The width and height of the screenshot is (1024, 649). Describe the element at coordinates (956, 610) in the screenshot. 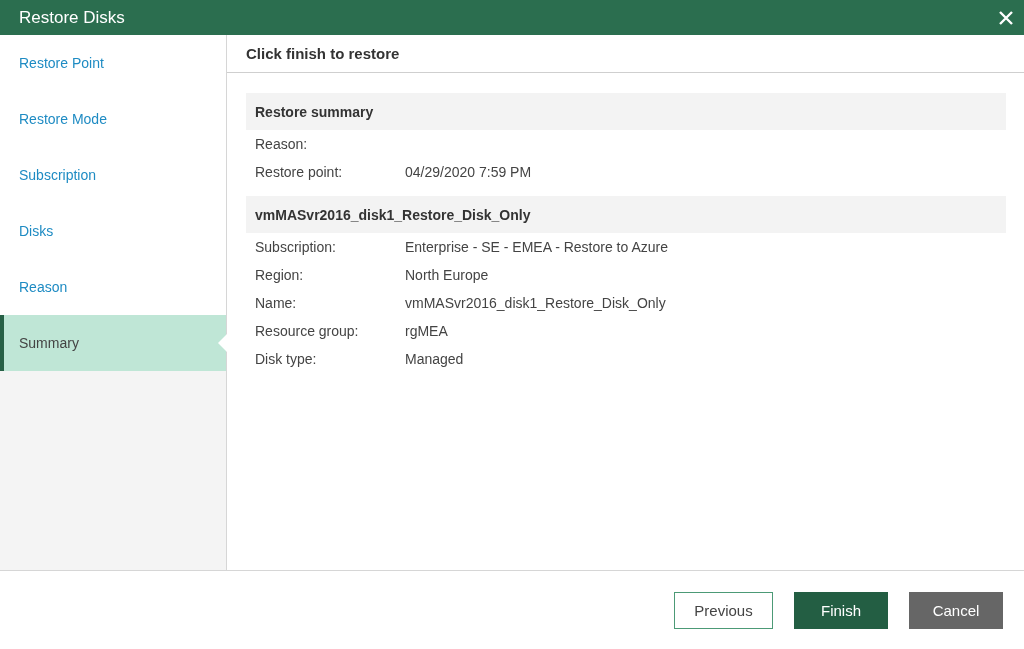

I see `dialog-button: Cancel` at that location.